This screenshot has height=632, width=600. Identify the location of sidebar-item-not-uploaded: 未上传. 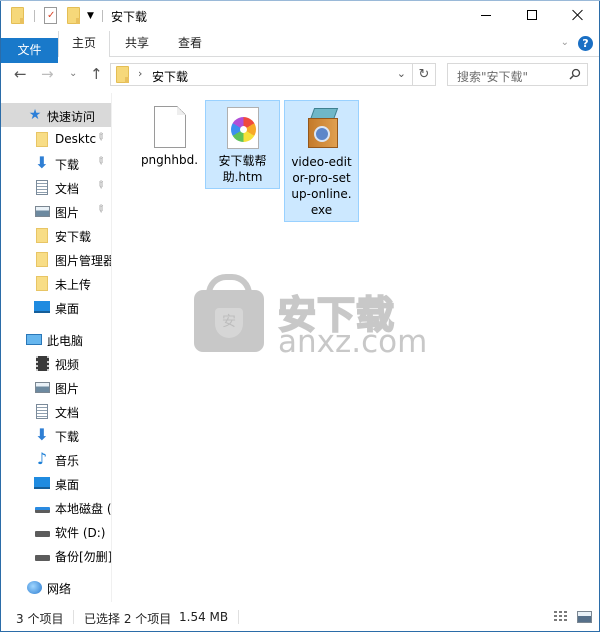
(56, 283).